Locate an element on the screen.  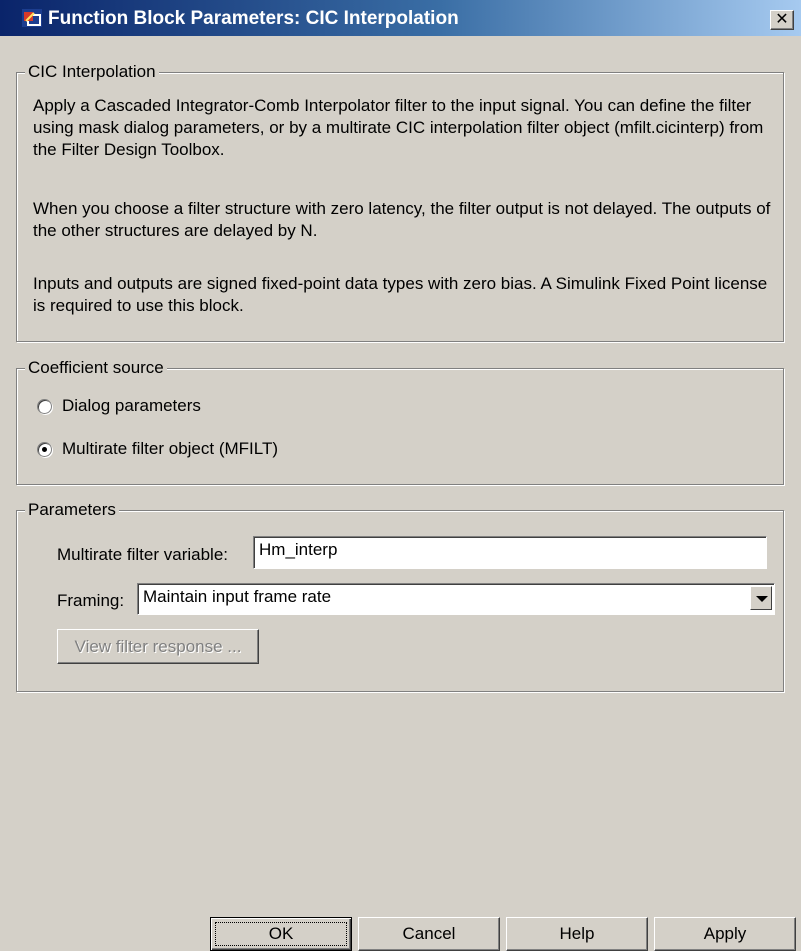
ok-button: OK is located at coordinates (281, 934).